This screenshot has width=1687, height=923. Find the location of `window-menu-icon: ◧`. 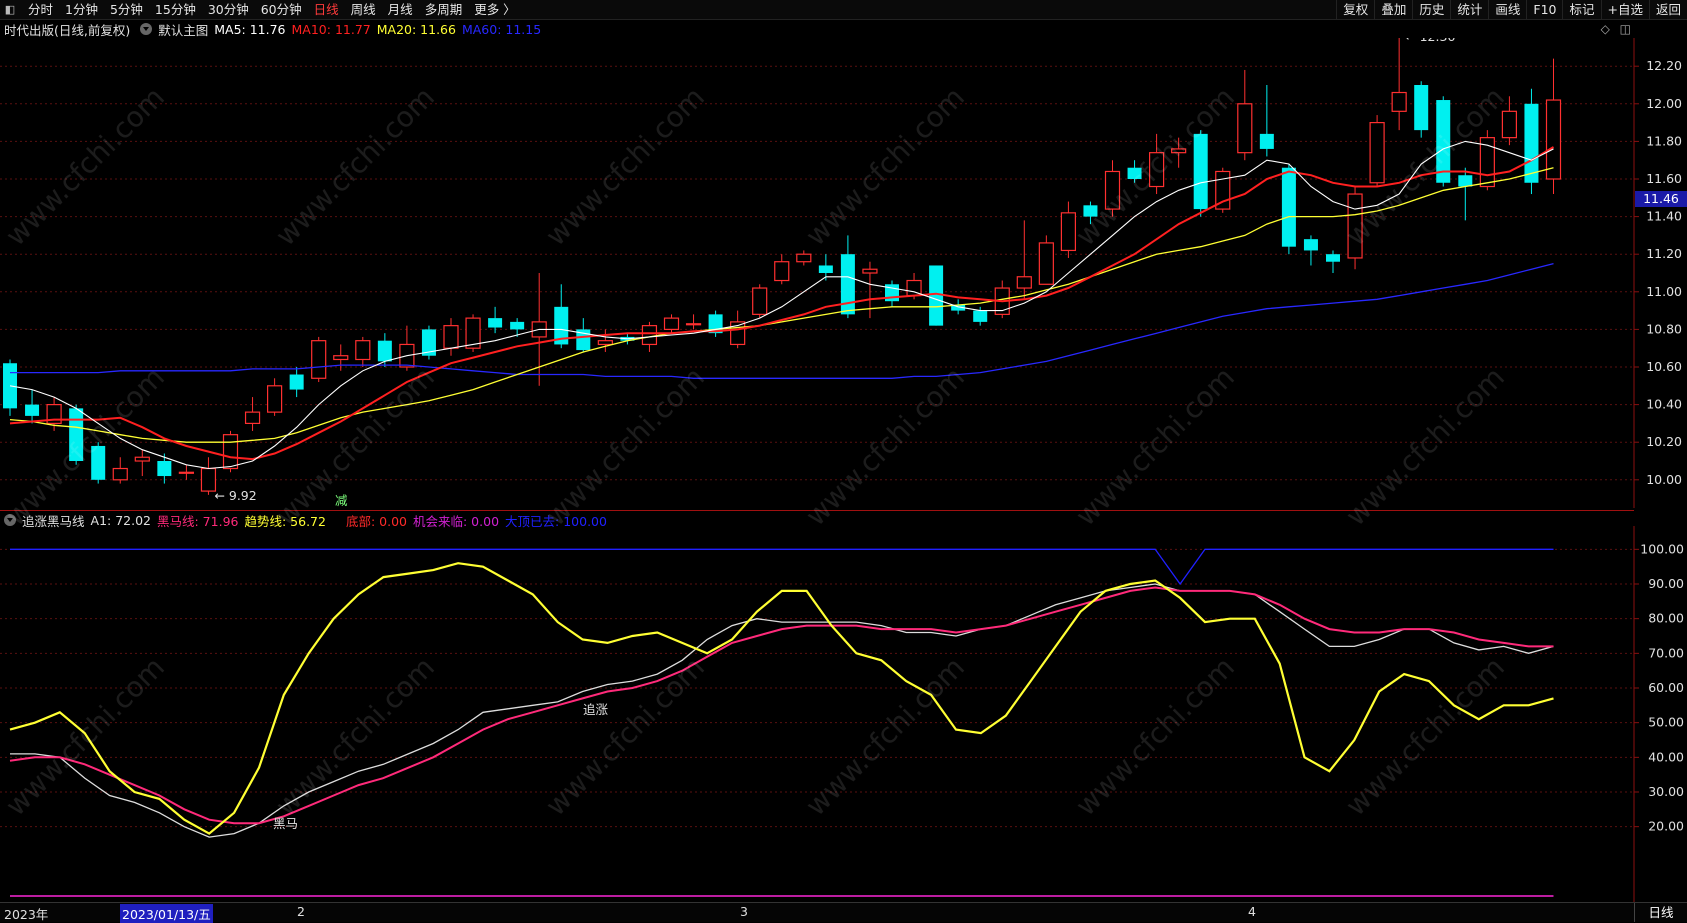

window-menu-icon: ◧ is located at coordinates (10, 10).